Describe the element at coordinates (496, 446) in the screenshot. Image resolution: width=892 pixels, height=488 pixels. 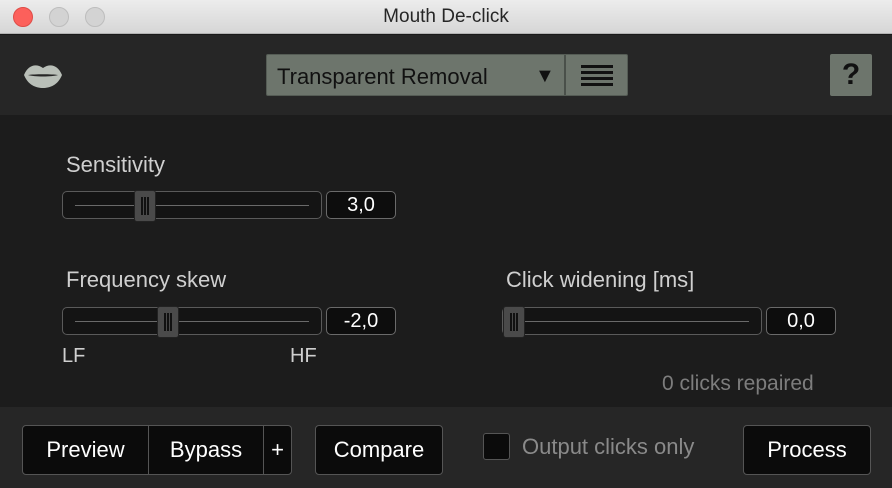
I see `output-clicks-only-checkbox` at that location.